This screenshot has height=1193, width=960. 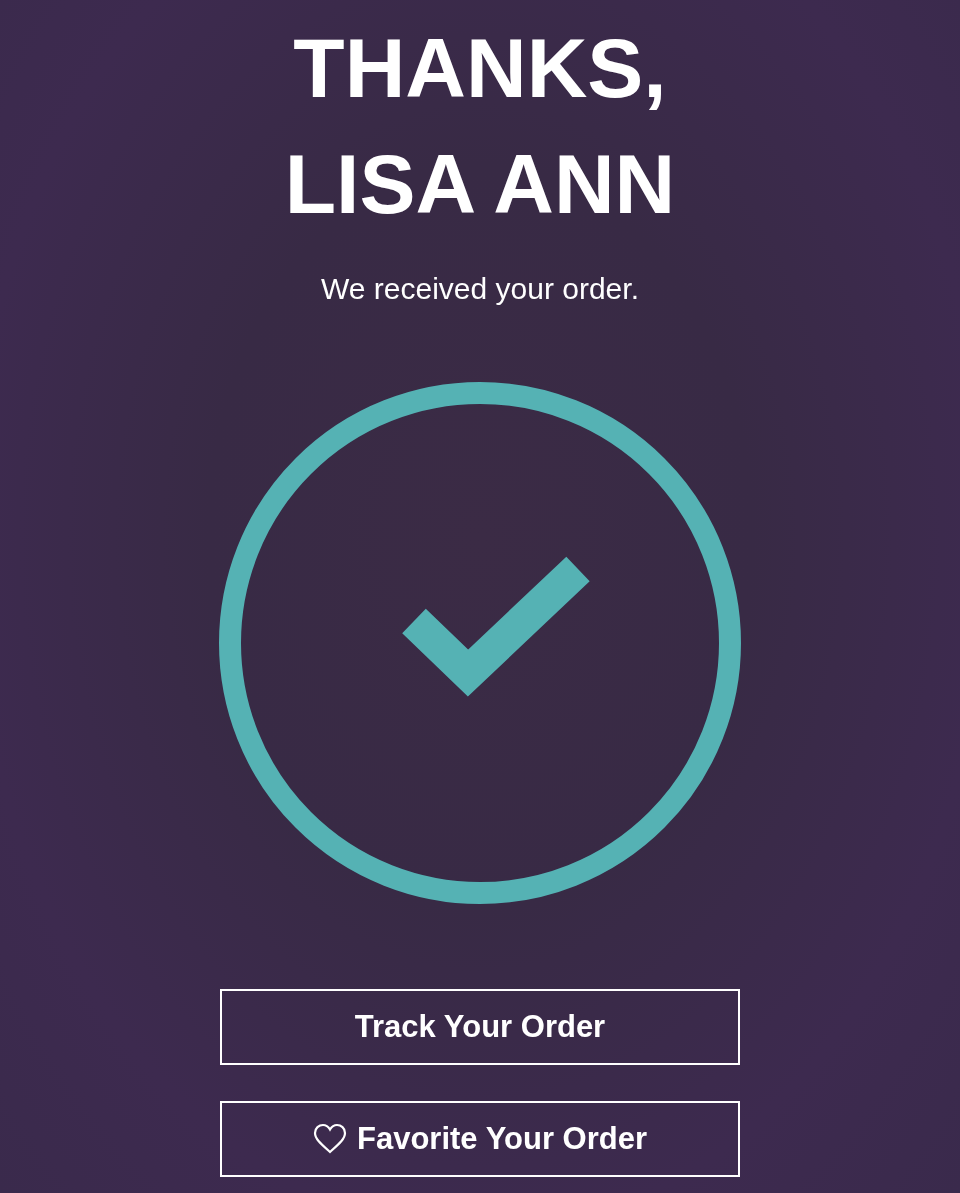 What do you see at coordinates (480, 68) in the screenshot?
I see `heading-line: THANKS,` at bounding box center [480, 68].